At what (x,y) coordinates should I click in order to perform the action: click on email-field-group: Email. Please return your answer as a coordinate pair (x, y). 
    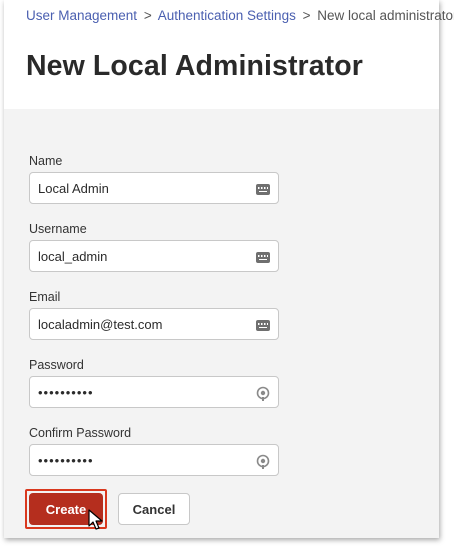
    Looking at the image, I should click on (154, 314).